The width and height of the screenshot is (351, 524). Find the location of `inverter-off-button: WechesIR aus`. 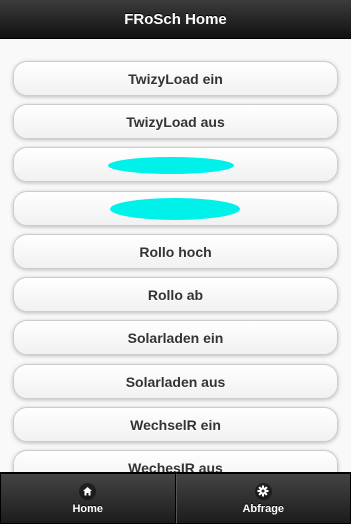

inverter-off-button: WechesIR aus is located at coordinates (175, 461).